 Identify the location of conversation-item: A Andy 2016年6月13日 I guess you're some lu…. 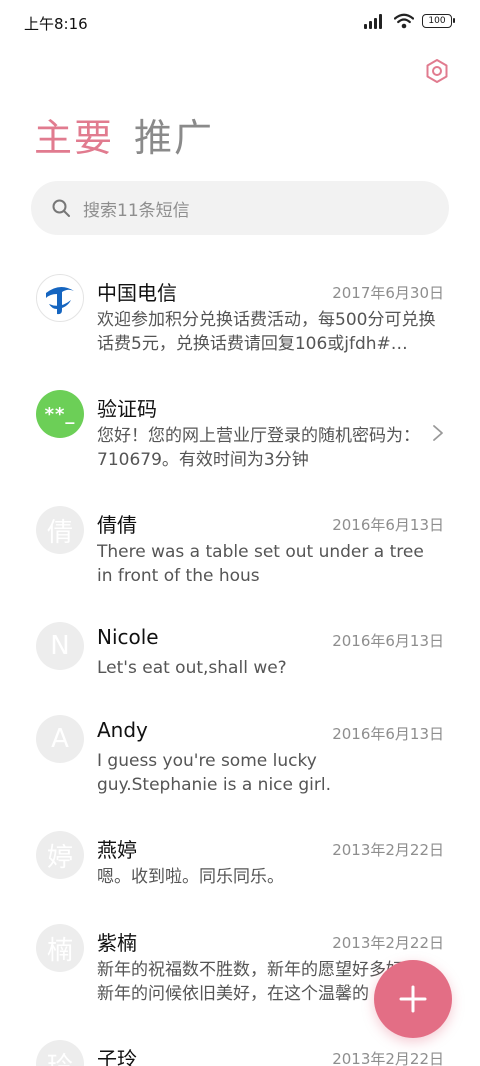
(240, 759).